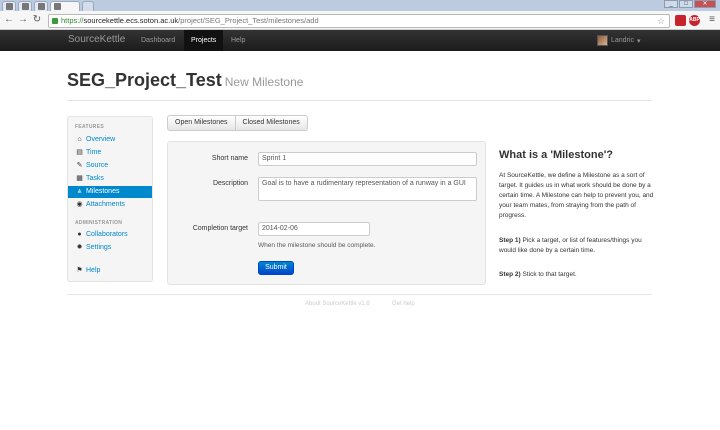 This screenshot has width=720, height=430. What do you see at coordinates (403, 304) in the screenshot?
I see `footer-help-link: Get help` at bounding box center [403, 304].